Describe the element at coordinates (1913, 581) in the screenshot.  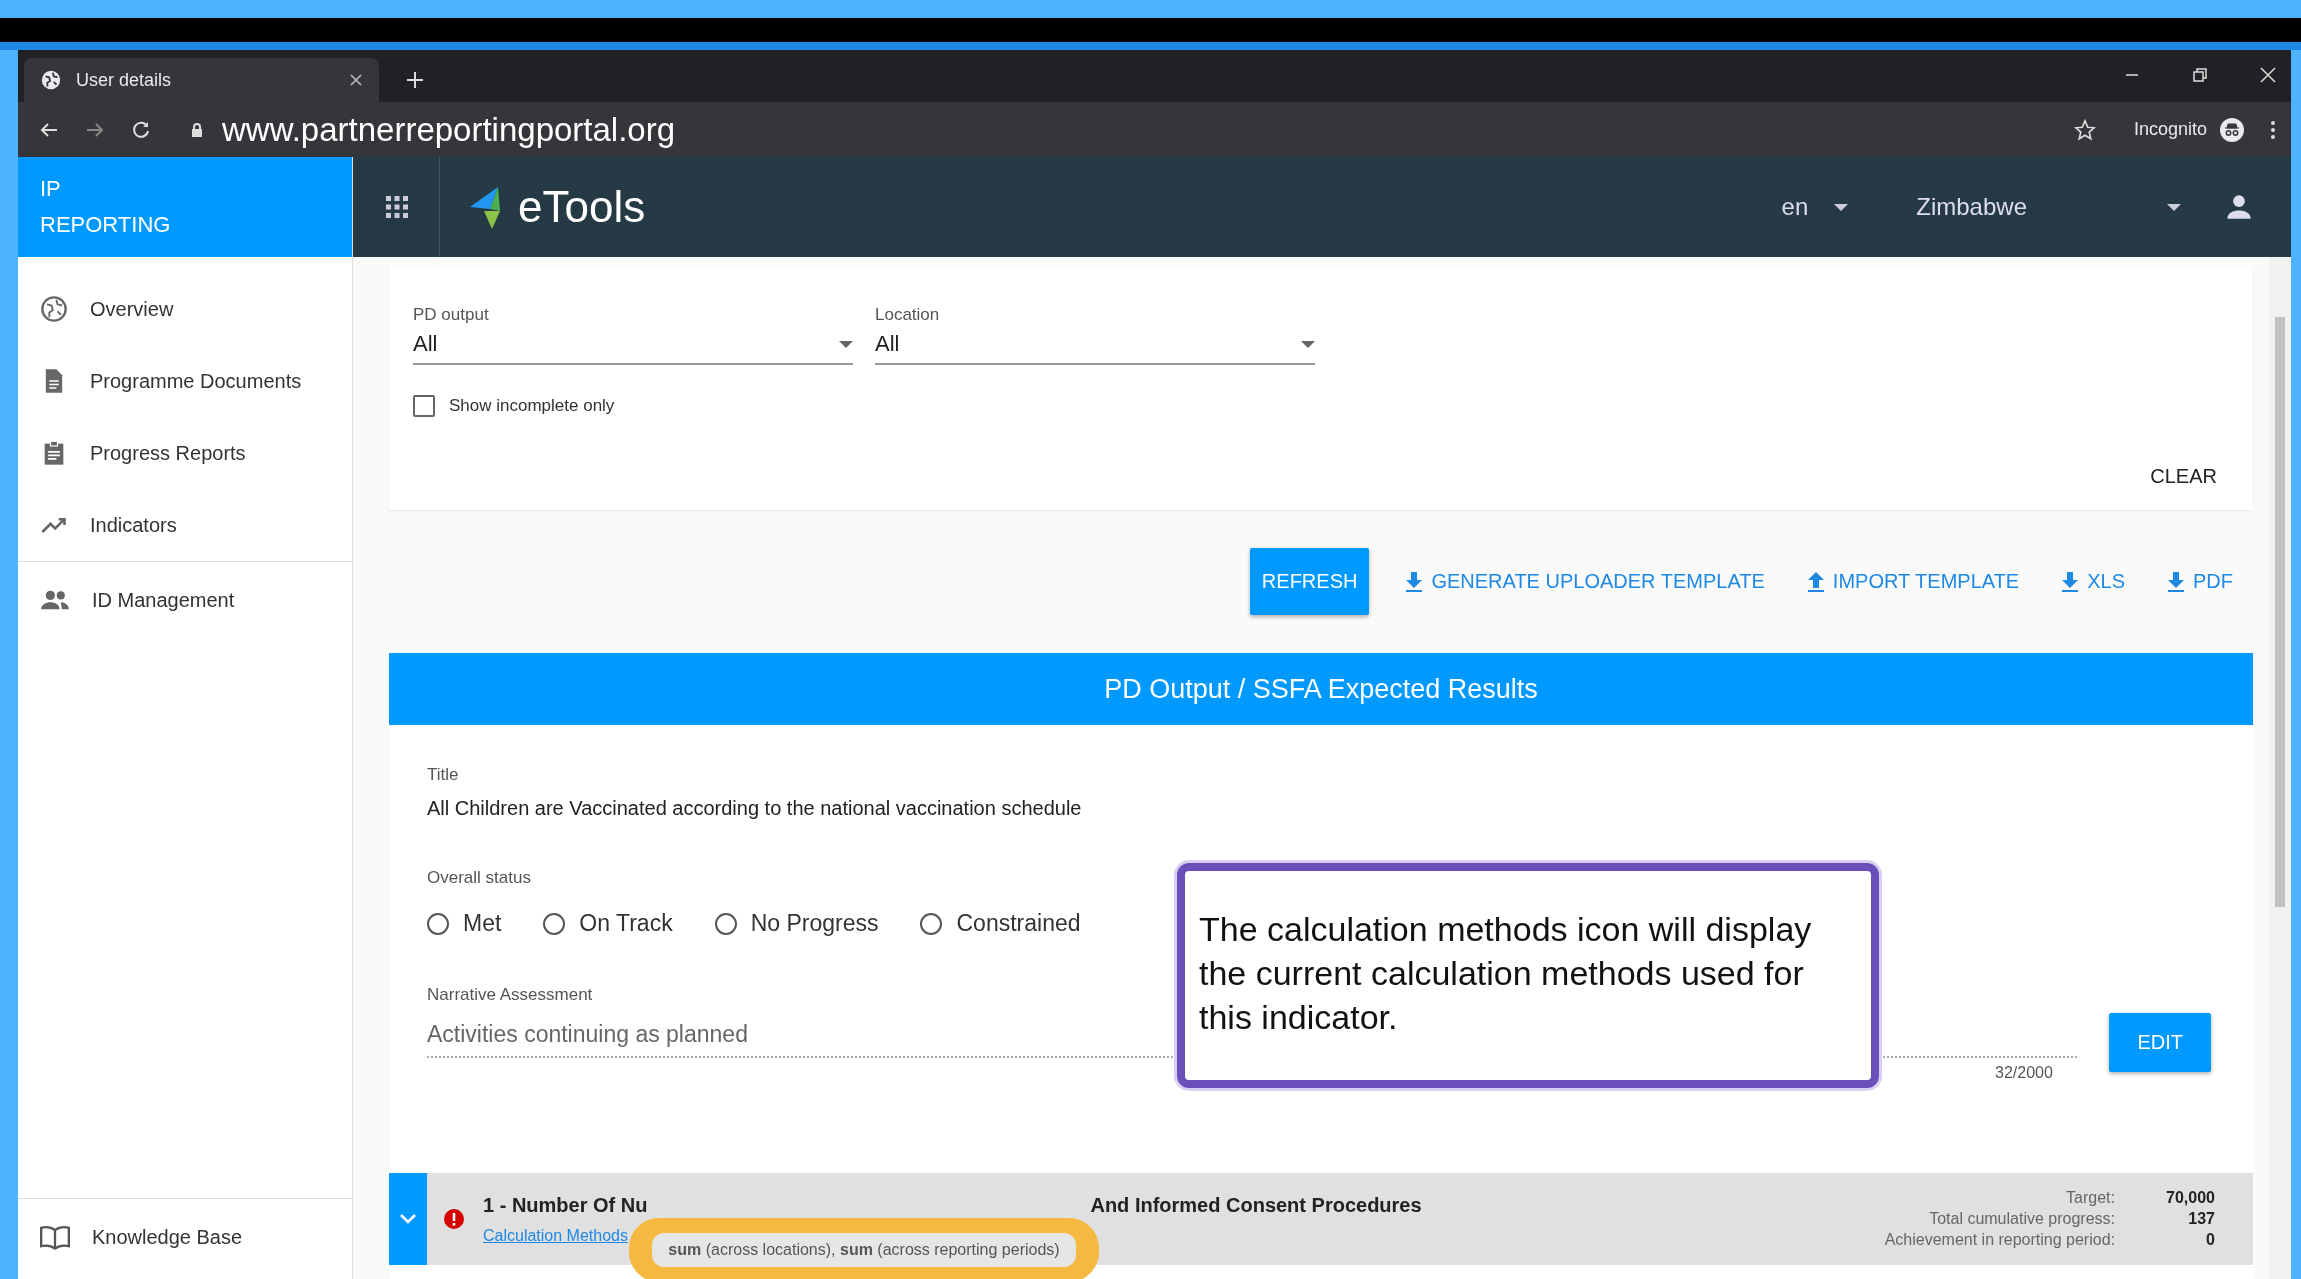
I see `upload-button: IMPORT TEMPLATE` at that location.